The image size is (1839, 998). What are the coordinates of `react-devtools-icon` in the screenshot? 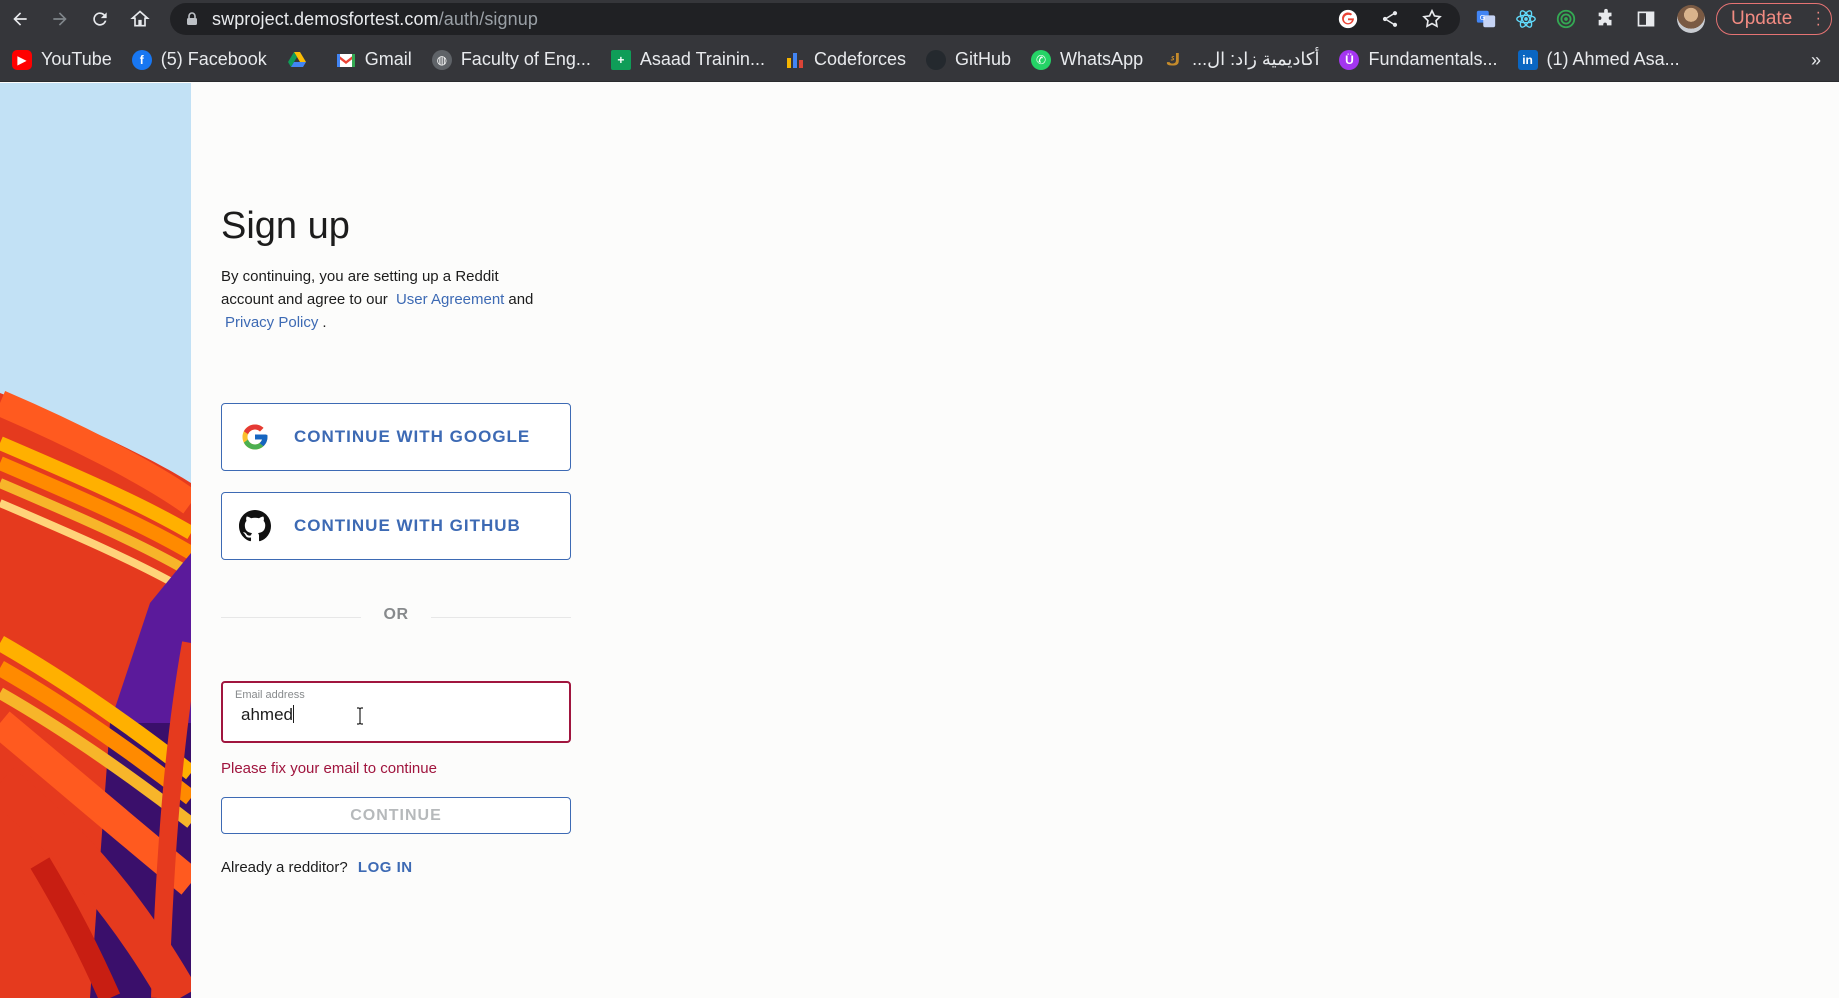 It's located at (1526, 19).